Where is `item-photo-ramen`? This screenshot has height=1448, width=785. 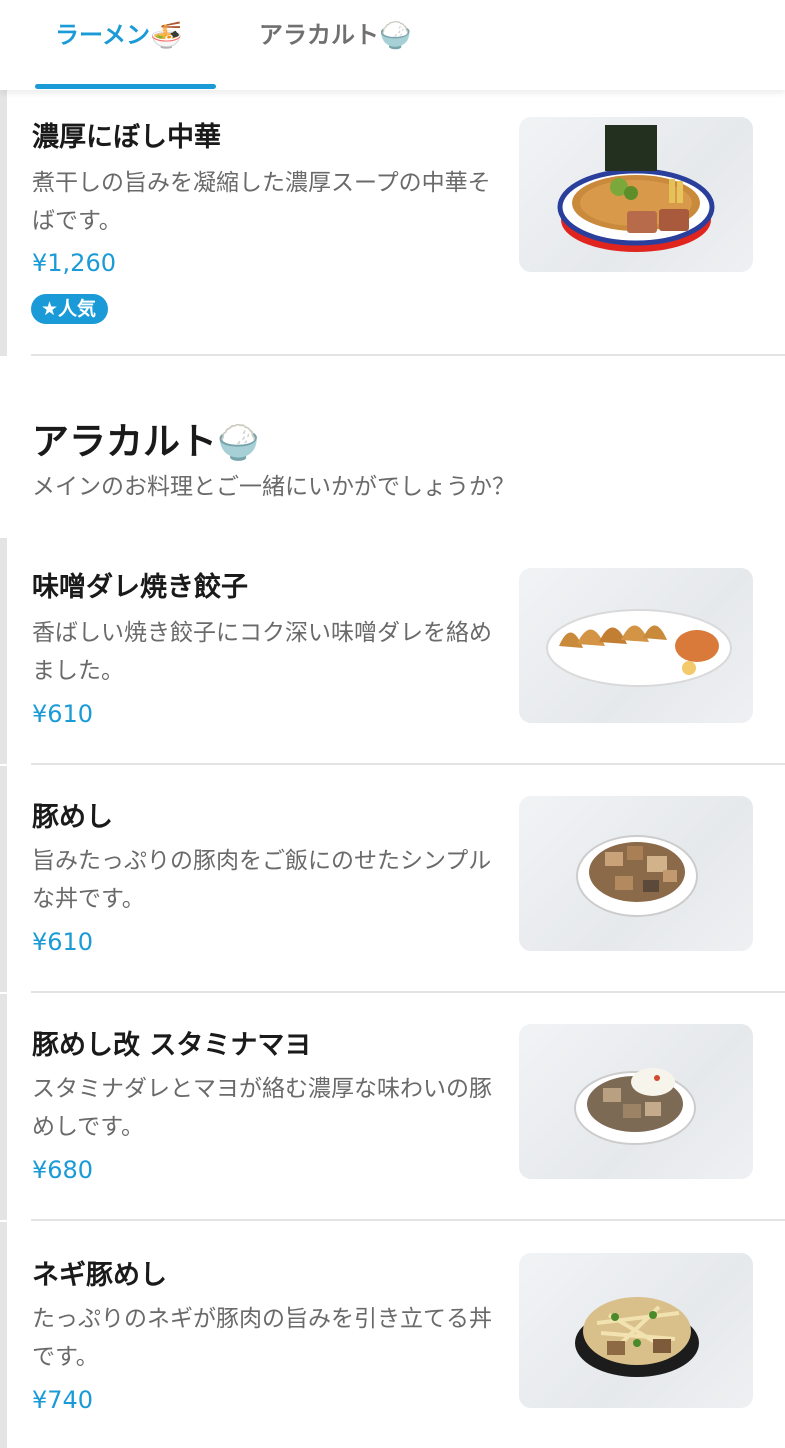
item-photo-ramen is located at coordinates (636, 194).